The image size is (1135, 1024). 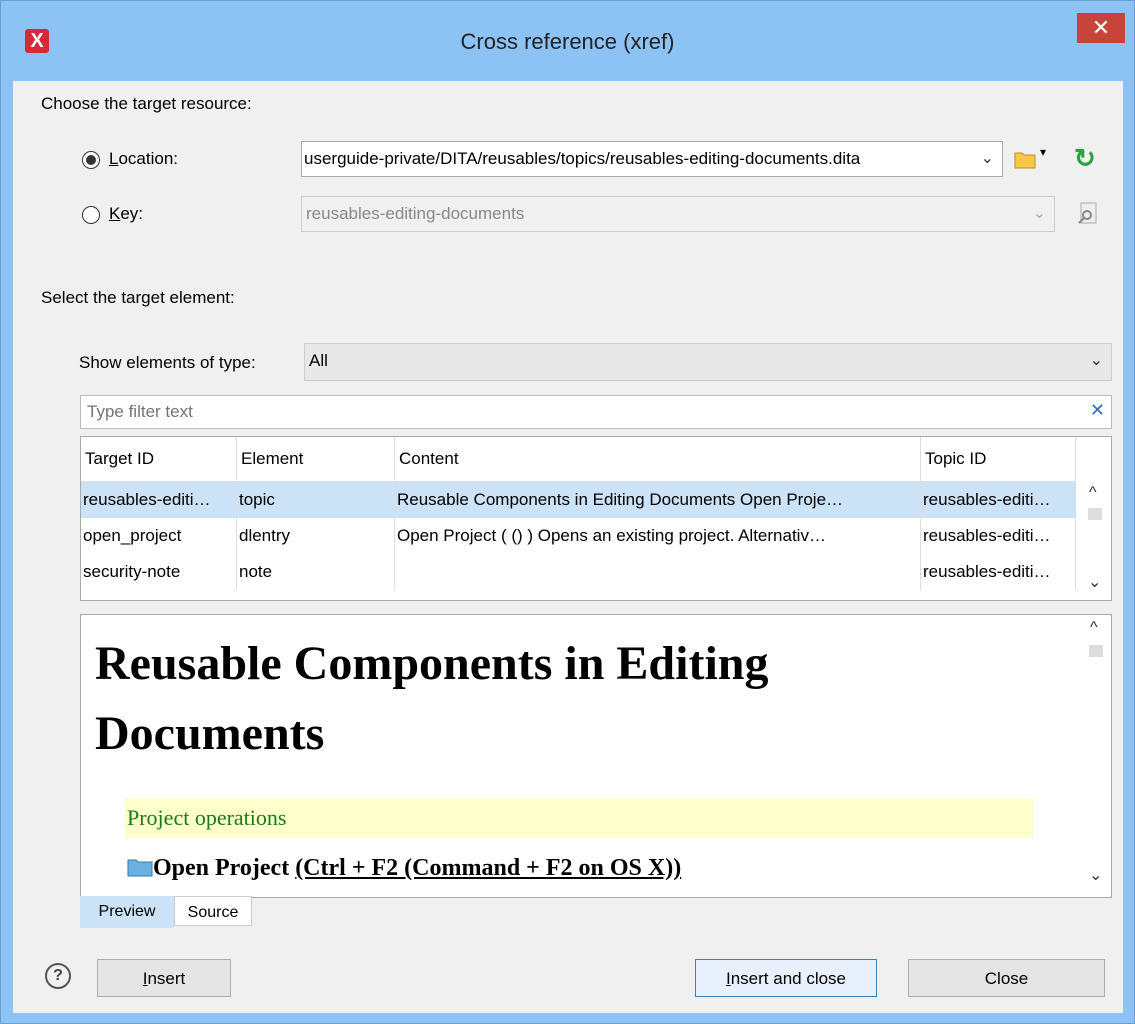 I want to click on item-title-text: Open Project, so click(x=221, y=868).